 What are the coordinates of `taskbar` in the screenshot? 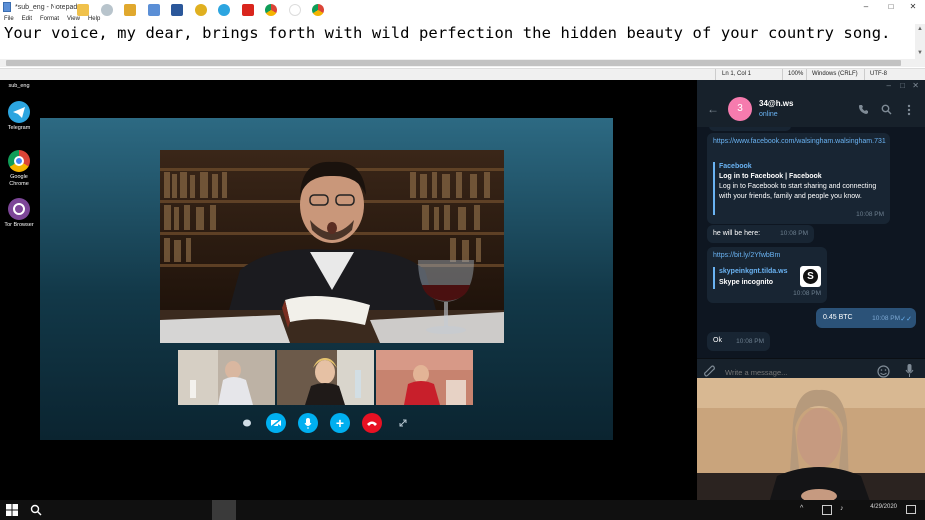 It's located at (462, 510).